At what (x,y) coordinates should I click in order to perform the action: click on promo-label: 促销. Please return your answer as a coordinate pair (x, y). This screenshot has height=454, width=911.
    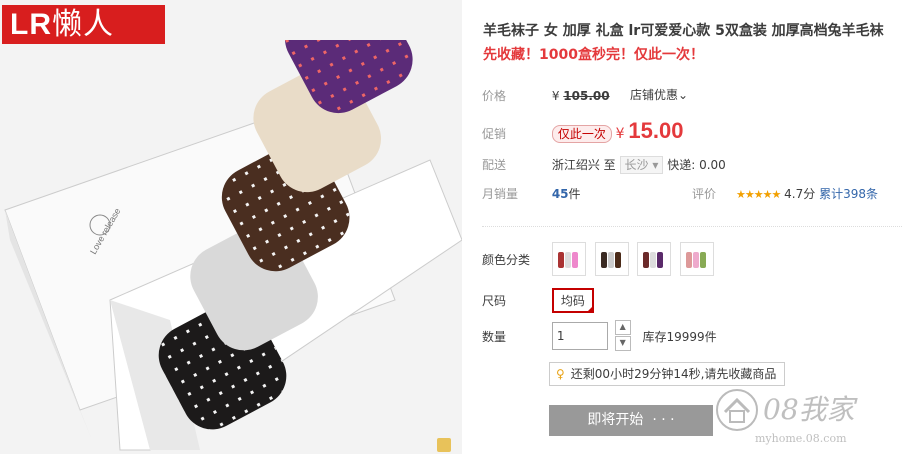
    Looking at the image, I should click on (494, 134).